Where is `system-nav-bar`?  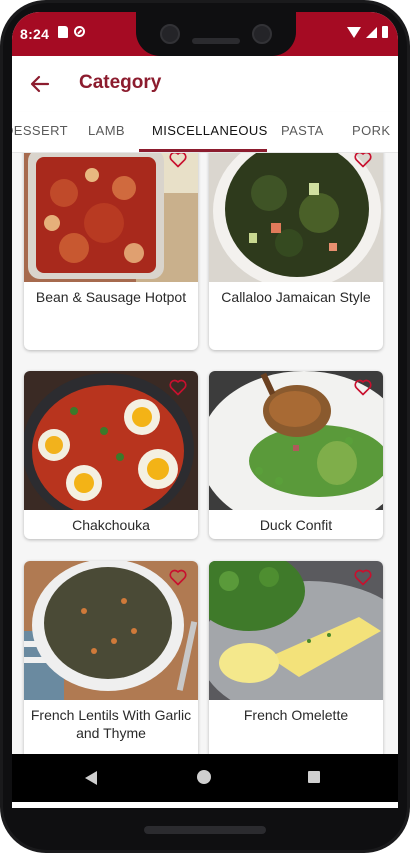
system-nav-bar is located at coordinates (205, 778).